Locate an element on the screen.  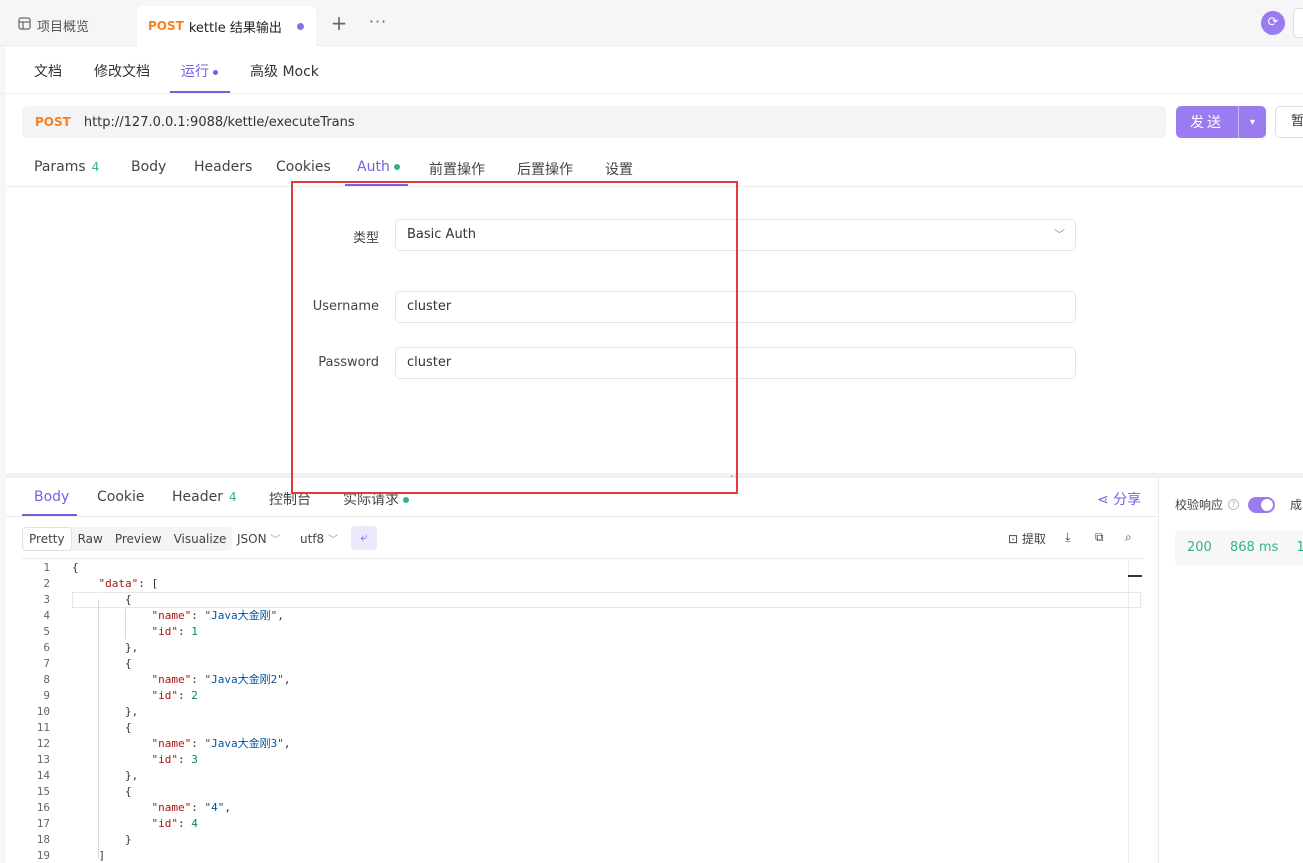
extract-label: 提取 is located at coordinates (1033, 539).